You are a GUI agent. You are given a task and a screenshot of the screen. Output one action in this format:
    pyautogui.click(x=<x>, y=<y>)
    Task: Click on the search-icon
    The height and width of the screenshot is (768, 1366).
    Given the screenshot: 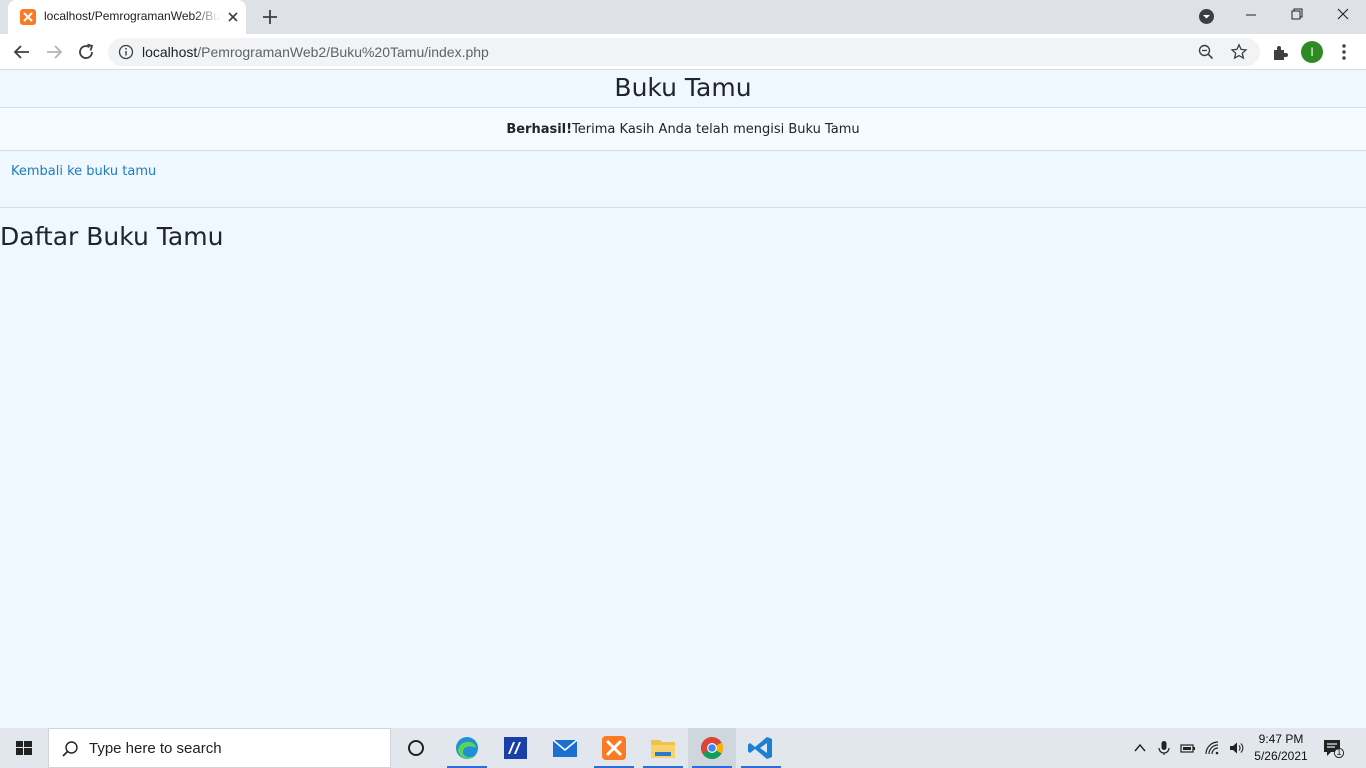 What is the action you would take?
    pyautogui.click(x=70, y=749)
    